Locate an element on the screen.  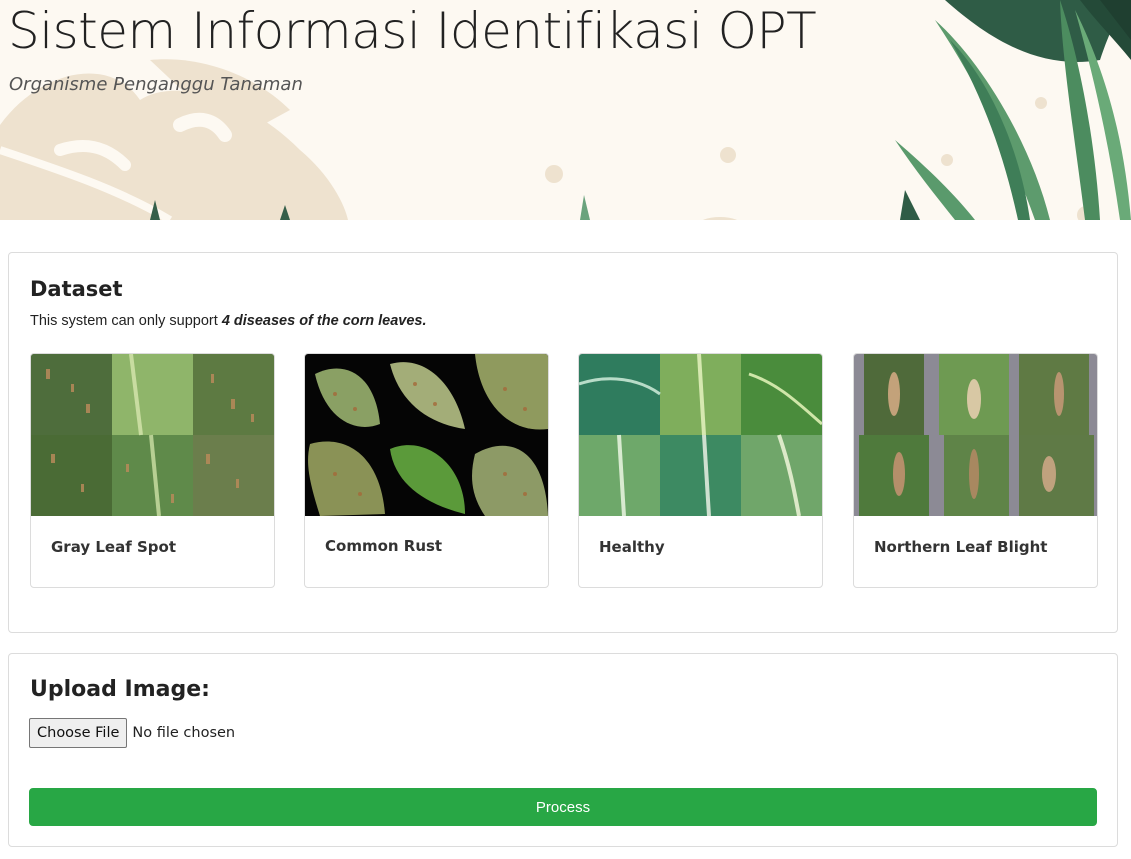
disease-card-gray-leaf-spot: Gray Leaf Spot is located at coordinates (152, 470).